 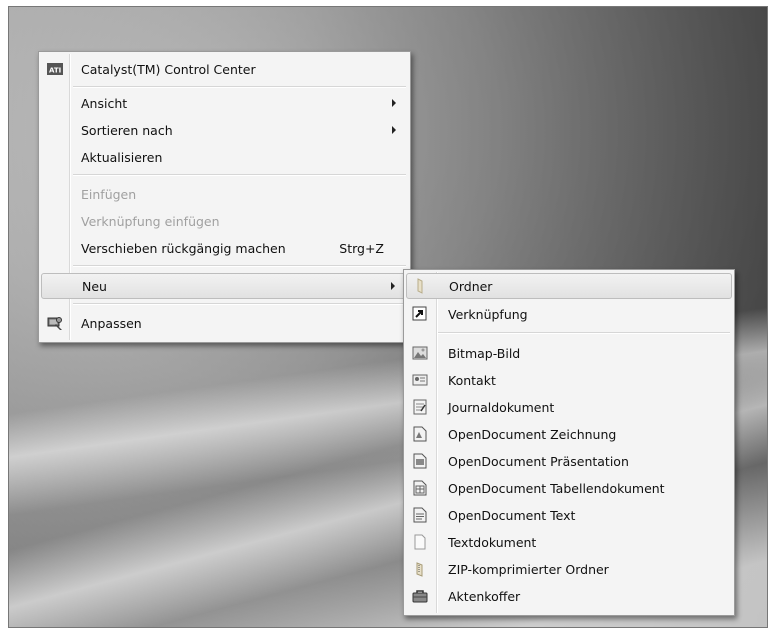 What do you see at coordinates (420, 407) in the screenshot?
I see `journal-document-icon` at bounding box center [420, 407].